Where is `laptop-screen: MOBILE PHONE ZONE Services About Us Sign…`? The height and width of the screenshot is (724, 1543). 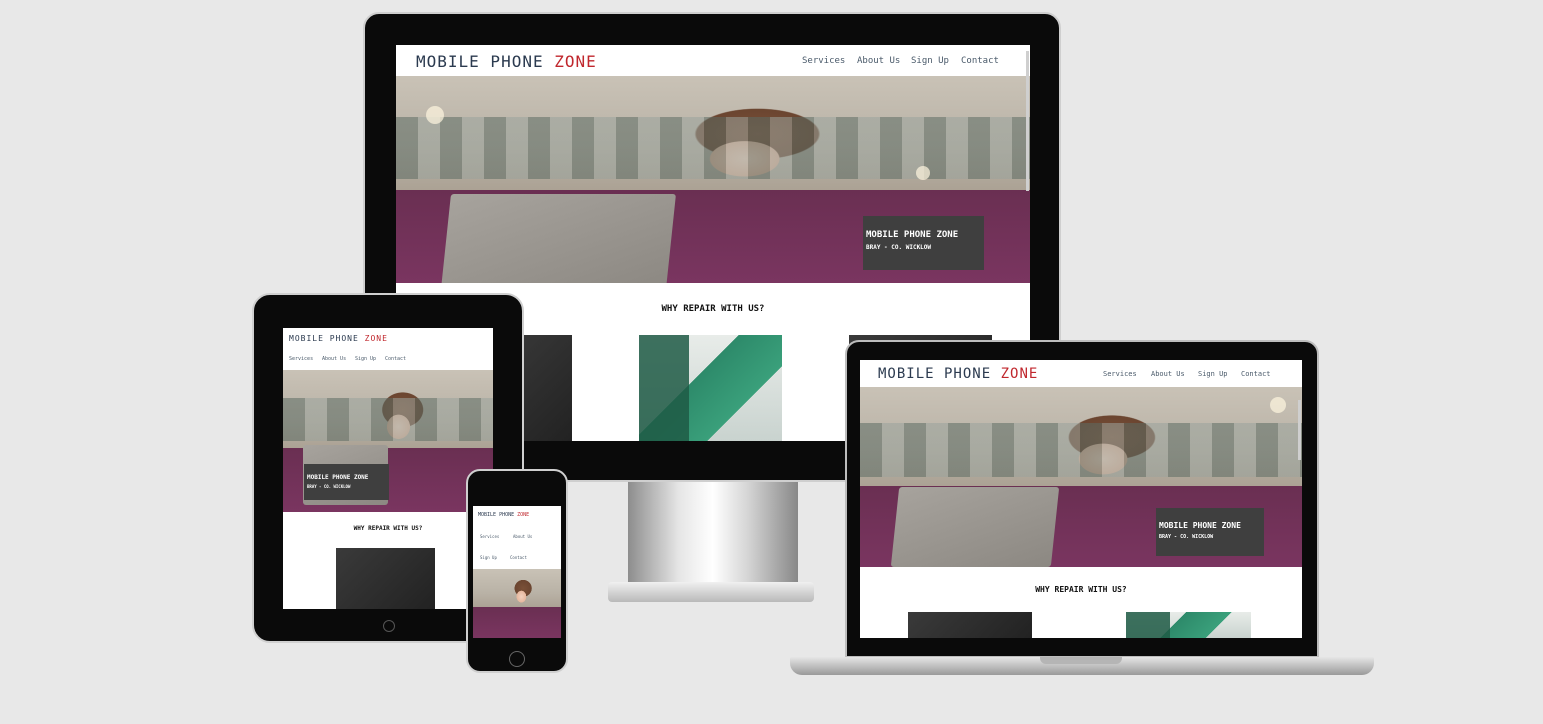 laptop-screen: MOBILE PHONE ZONE Services About Us Sign… is located at coordinates (1081, 499).